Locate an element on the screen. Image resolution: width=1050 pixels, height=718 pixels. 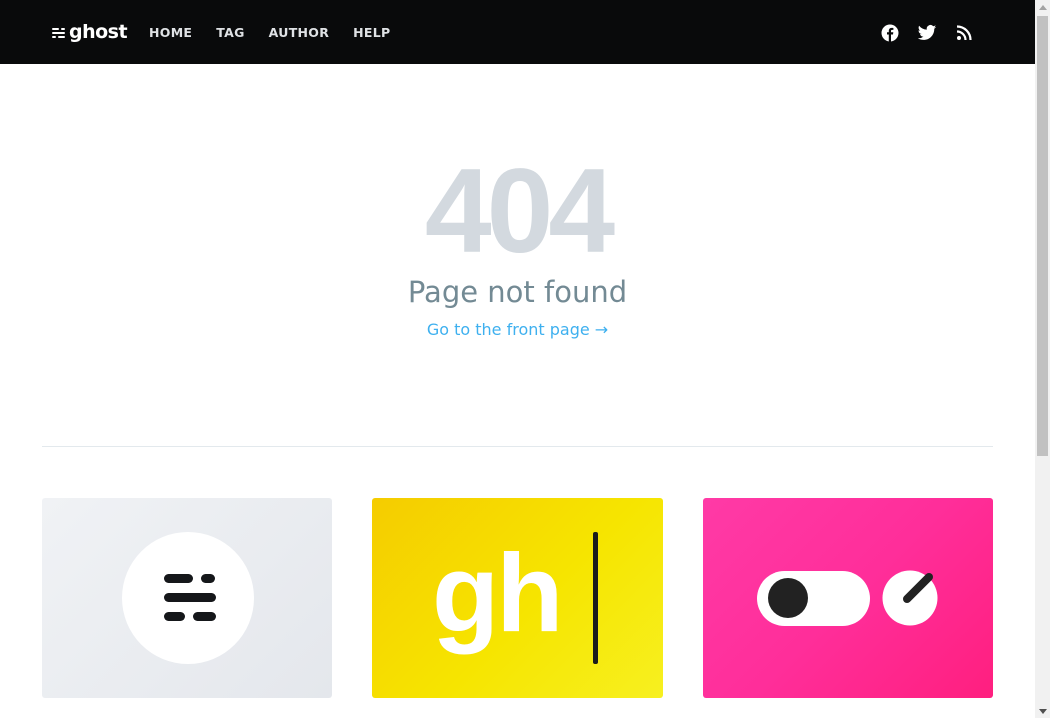
ghost-logo-icon is located at coordinates (58, 32).